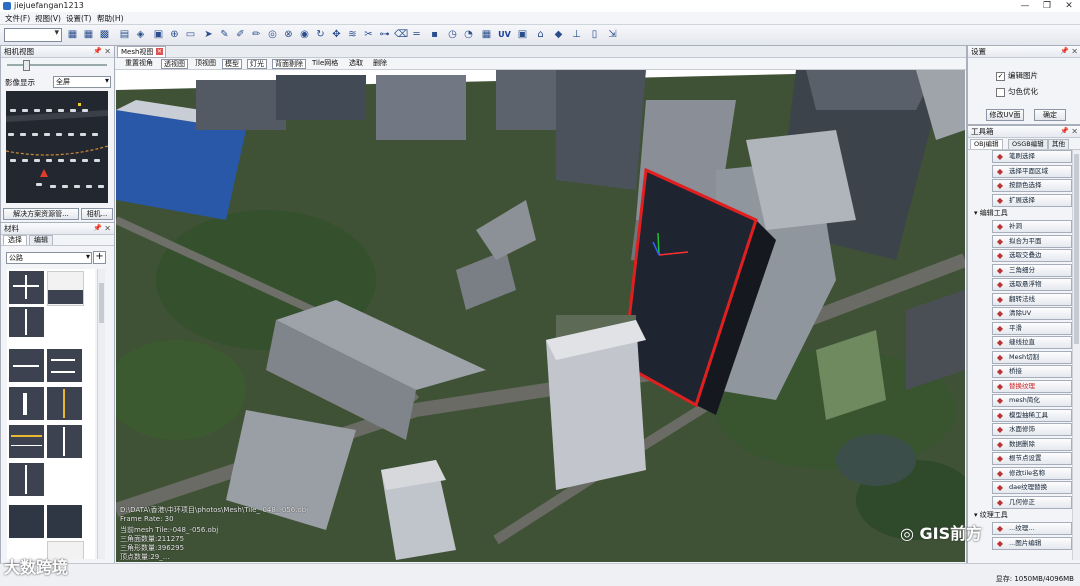  What do you see at coordinates (88, 34) in the screenshot?
I see `grid-alt-icon: ▦` at bounding box center [88, 34].